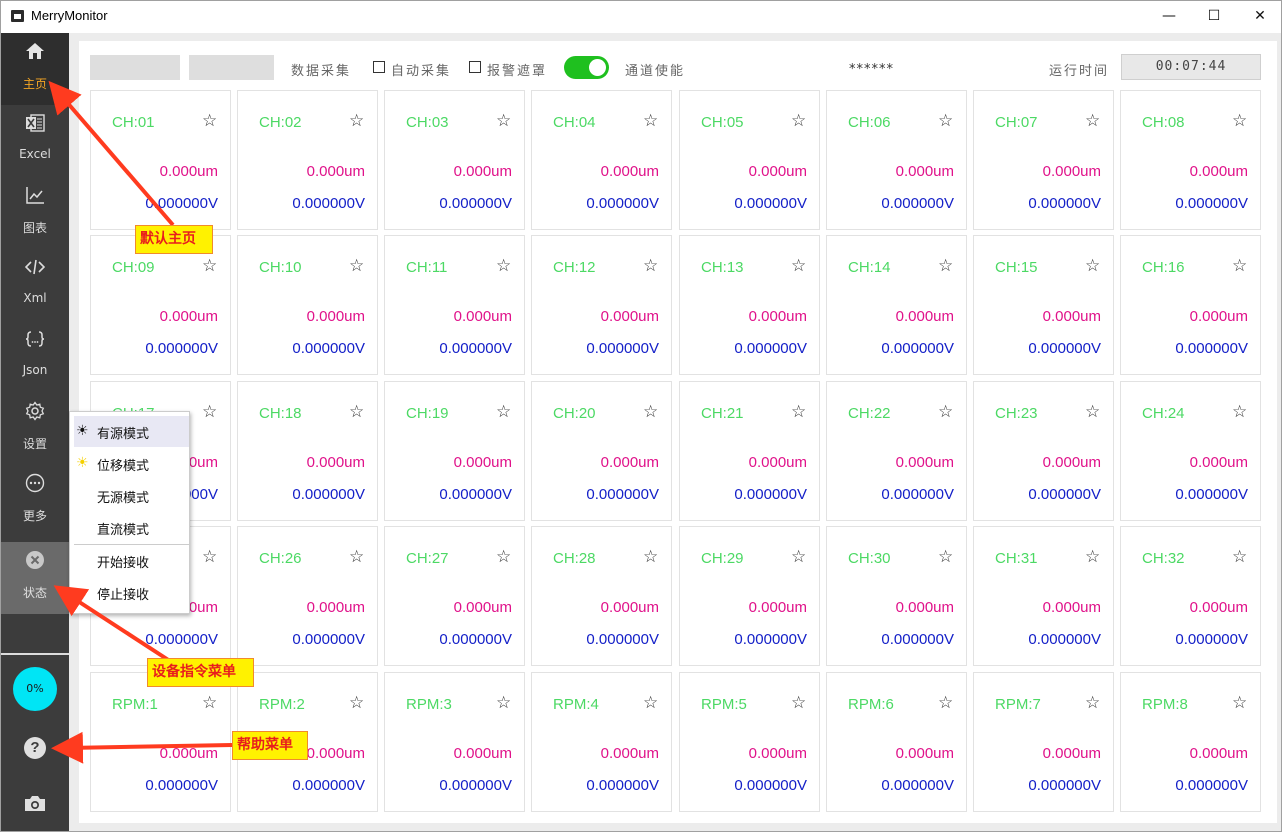 Image resolution: width=1282 pixels, height=832 pixels. I want to click on channel-card: RPM:4 ☆ 0.000um 0.000000V, so click(601, 742).